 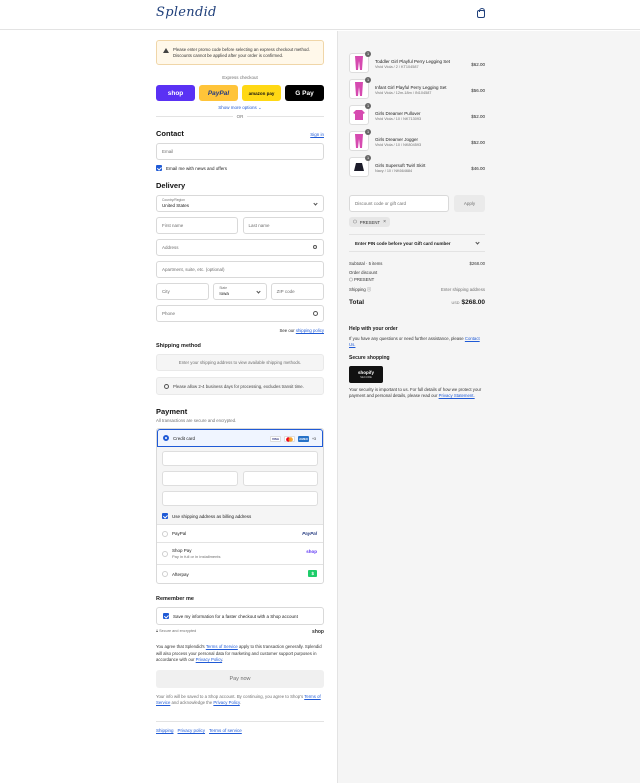 What do you see at coordinates (366, 374) in the screenshot?
I see `shopify-secure-badge: shopify SECURE` at bounding box center [366, 374].